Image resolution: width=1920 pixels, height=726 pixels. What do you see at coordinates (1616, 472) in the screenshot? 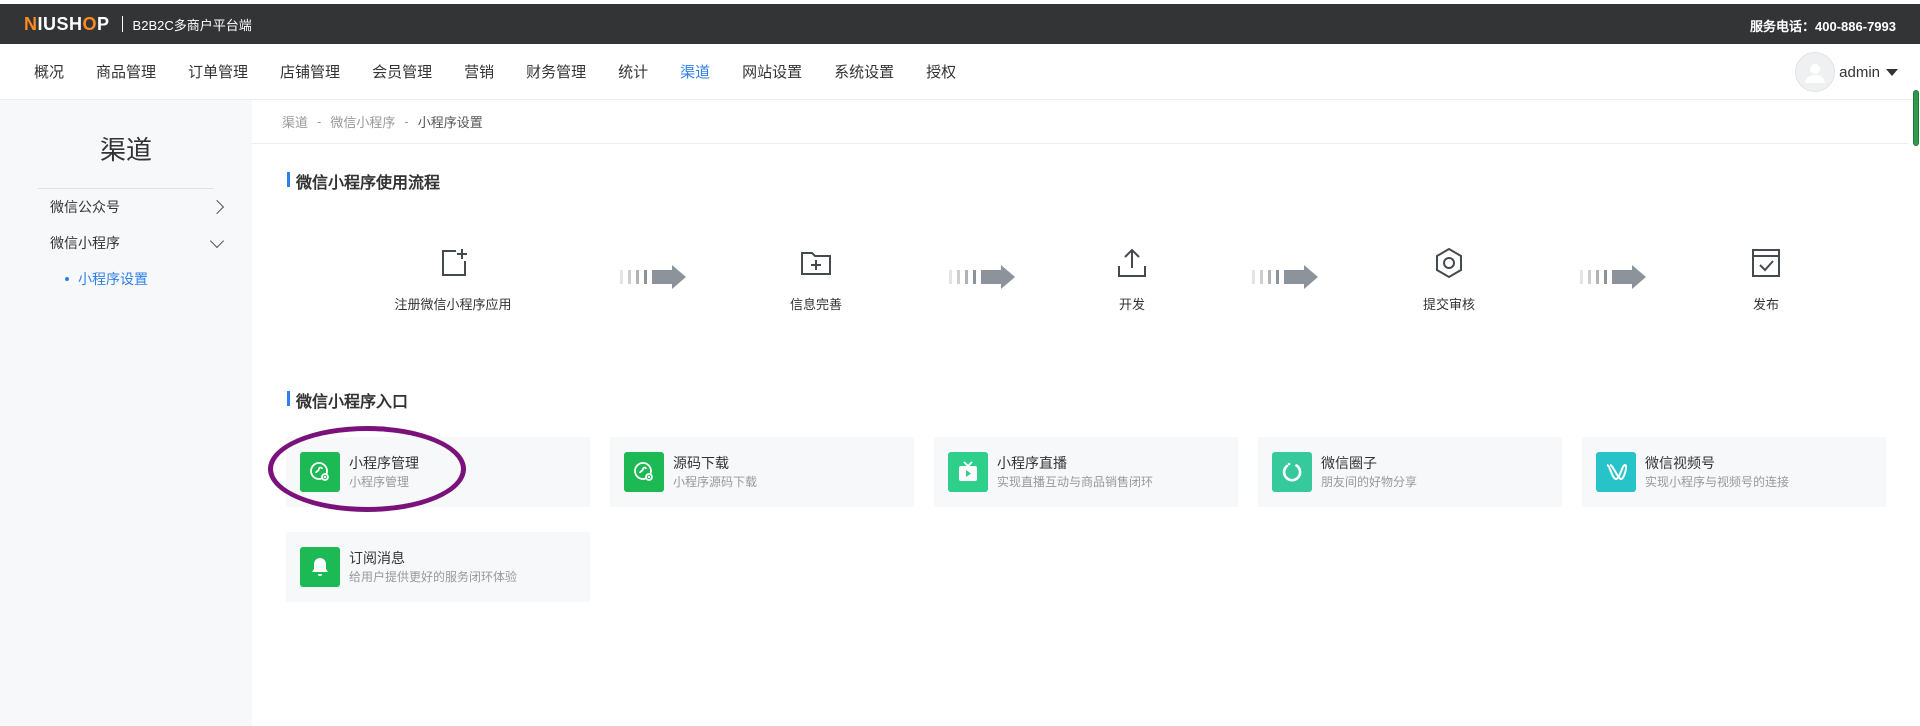
I see `channels-icon` at bounding box center [1616, 472].